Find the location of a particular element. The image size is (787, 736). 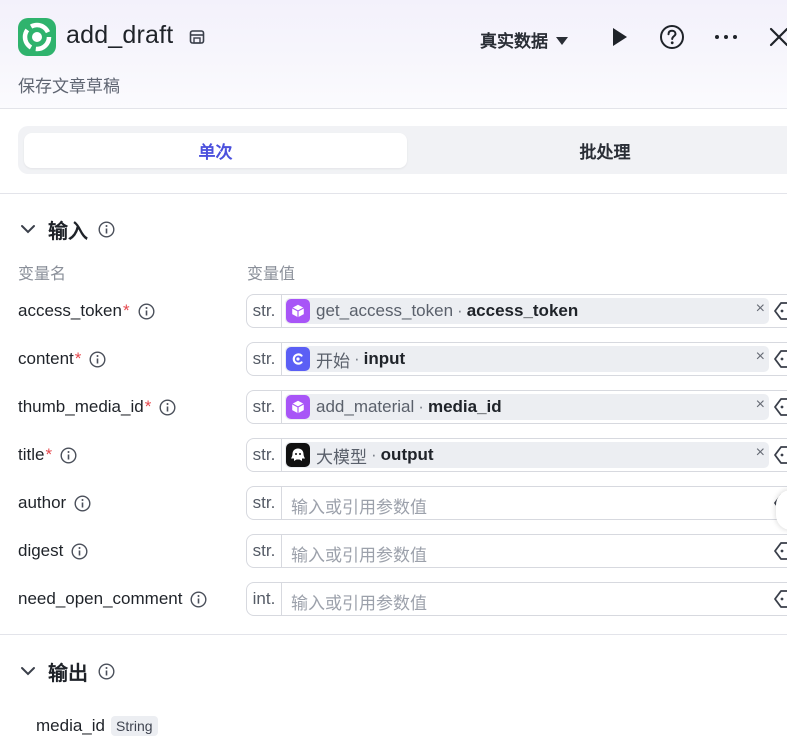

param-value-field: str. 大模型 · output × is located at coordinates (516, 455).